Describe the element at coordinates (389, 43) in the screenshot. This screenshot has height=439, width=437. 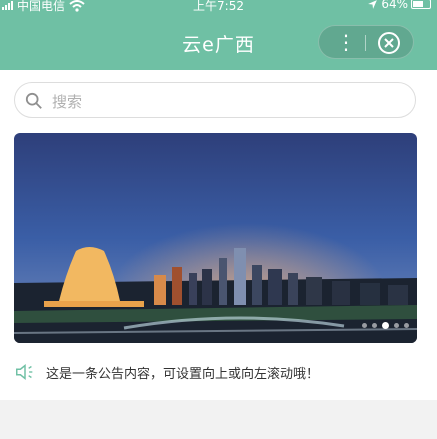
I see `close-circle-icon` at that location.